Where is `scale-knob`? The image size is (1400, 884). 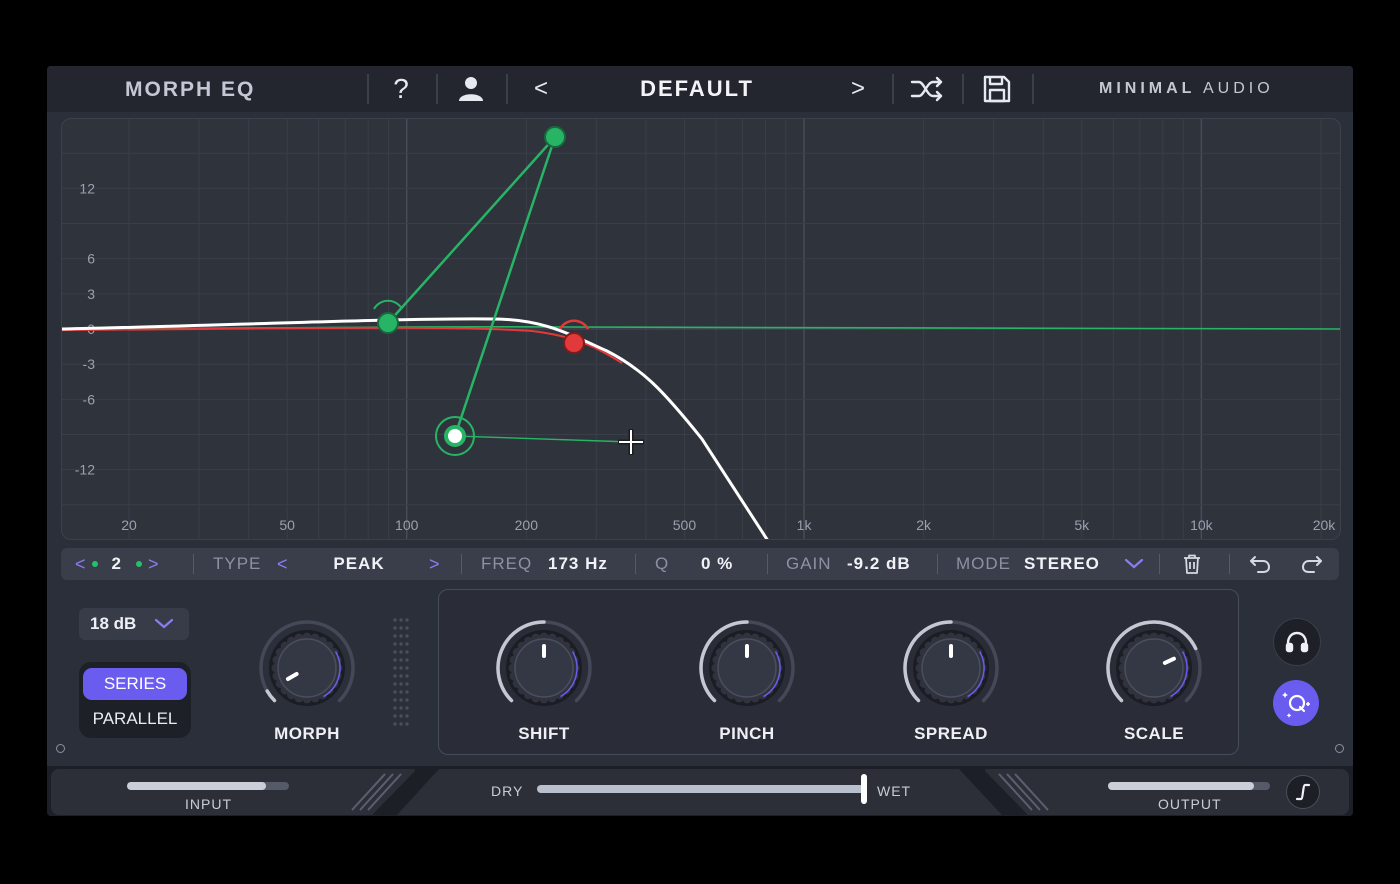 scale-knob is located at coordinates (1154, 668).